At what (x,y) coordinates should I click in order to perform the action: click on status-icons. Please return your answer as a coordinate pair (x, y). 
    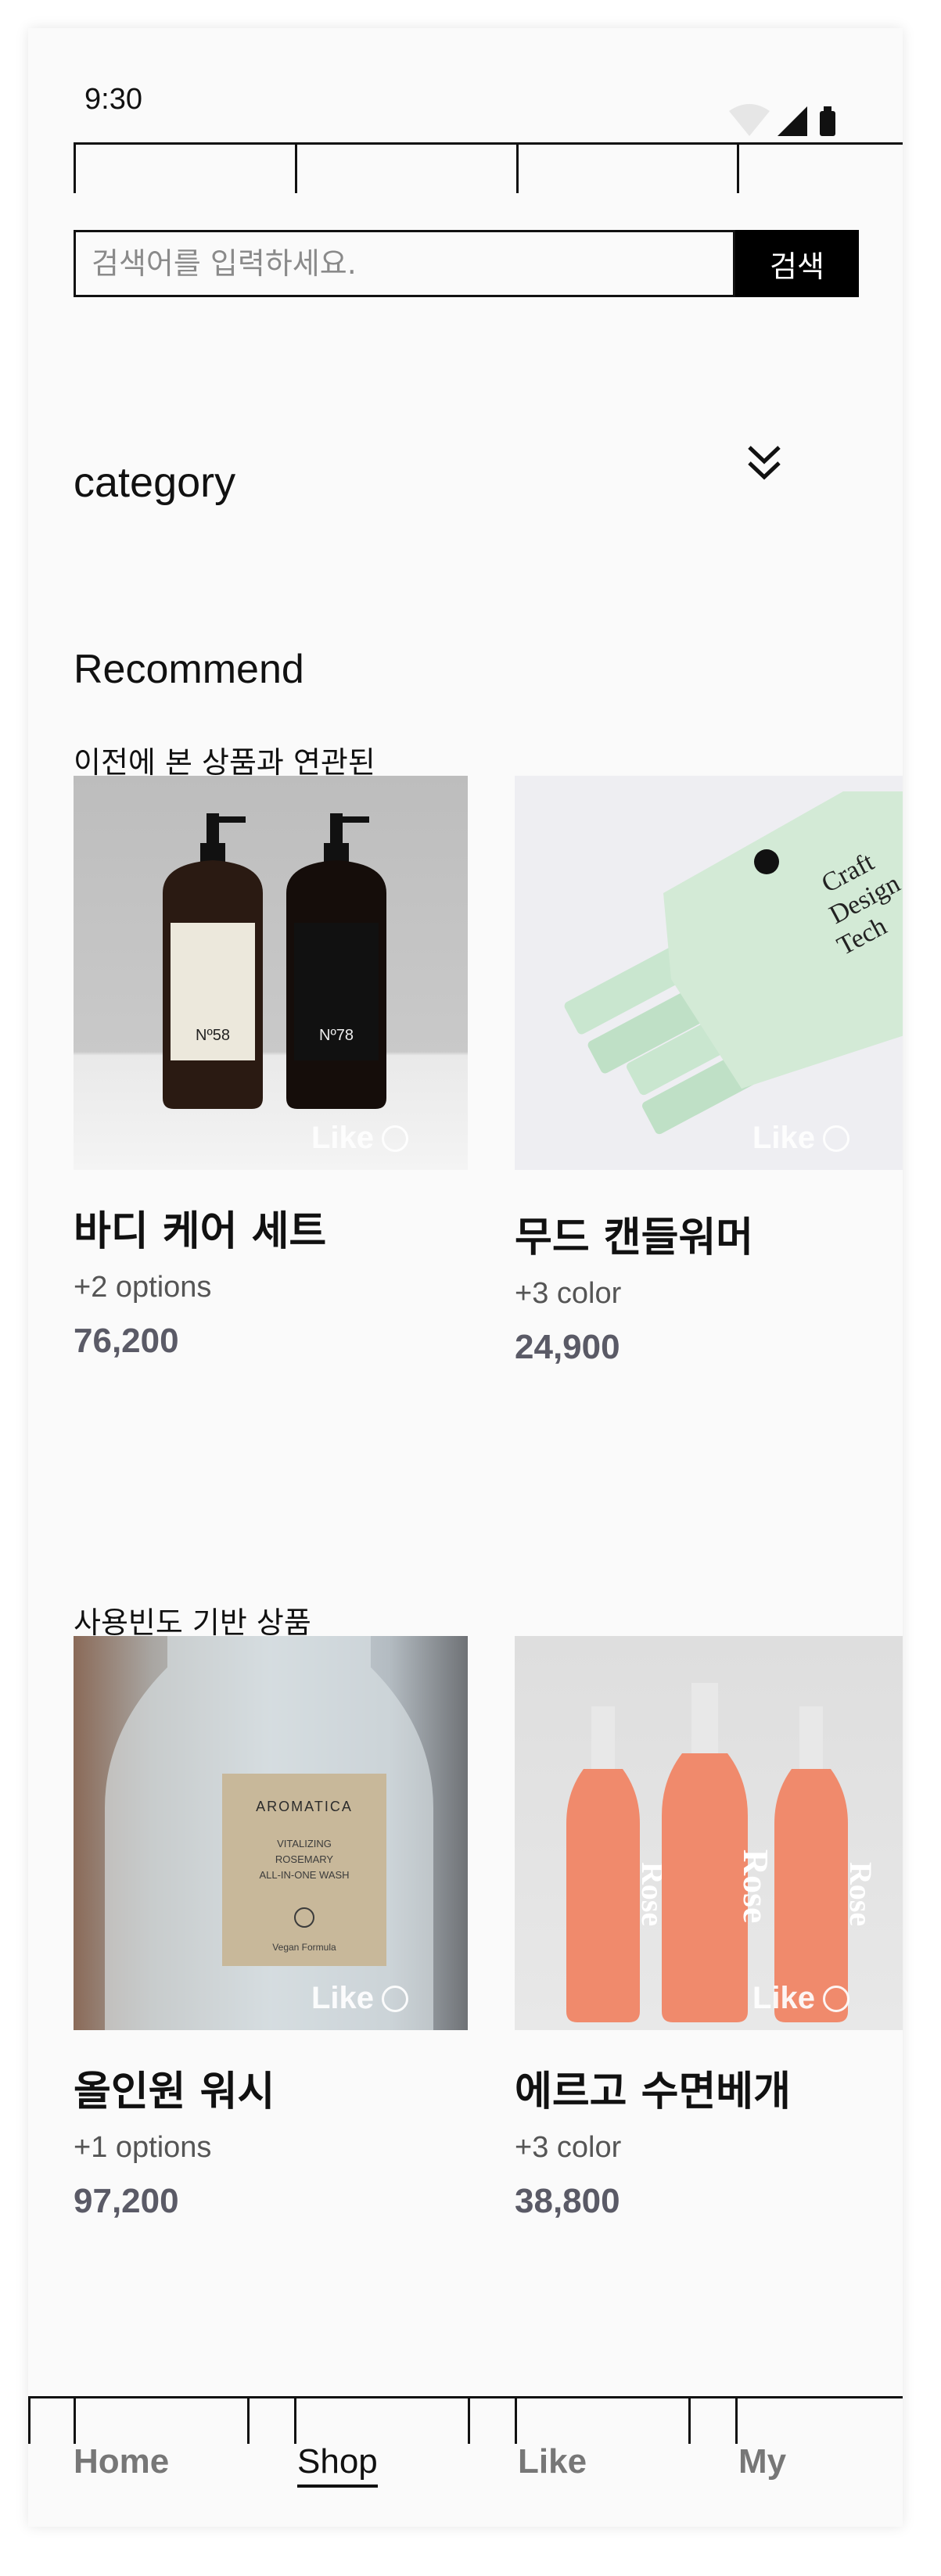
    Looking at the image, I should click on (782, 120).